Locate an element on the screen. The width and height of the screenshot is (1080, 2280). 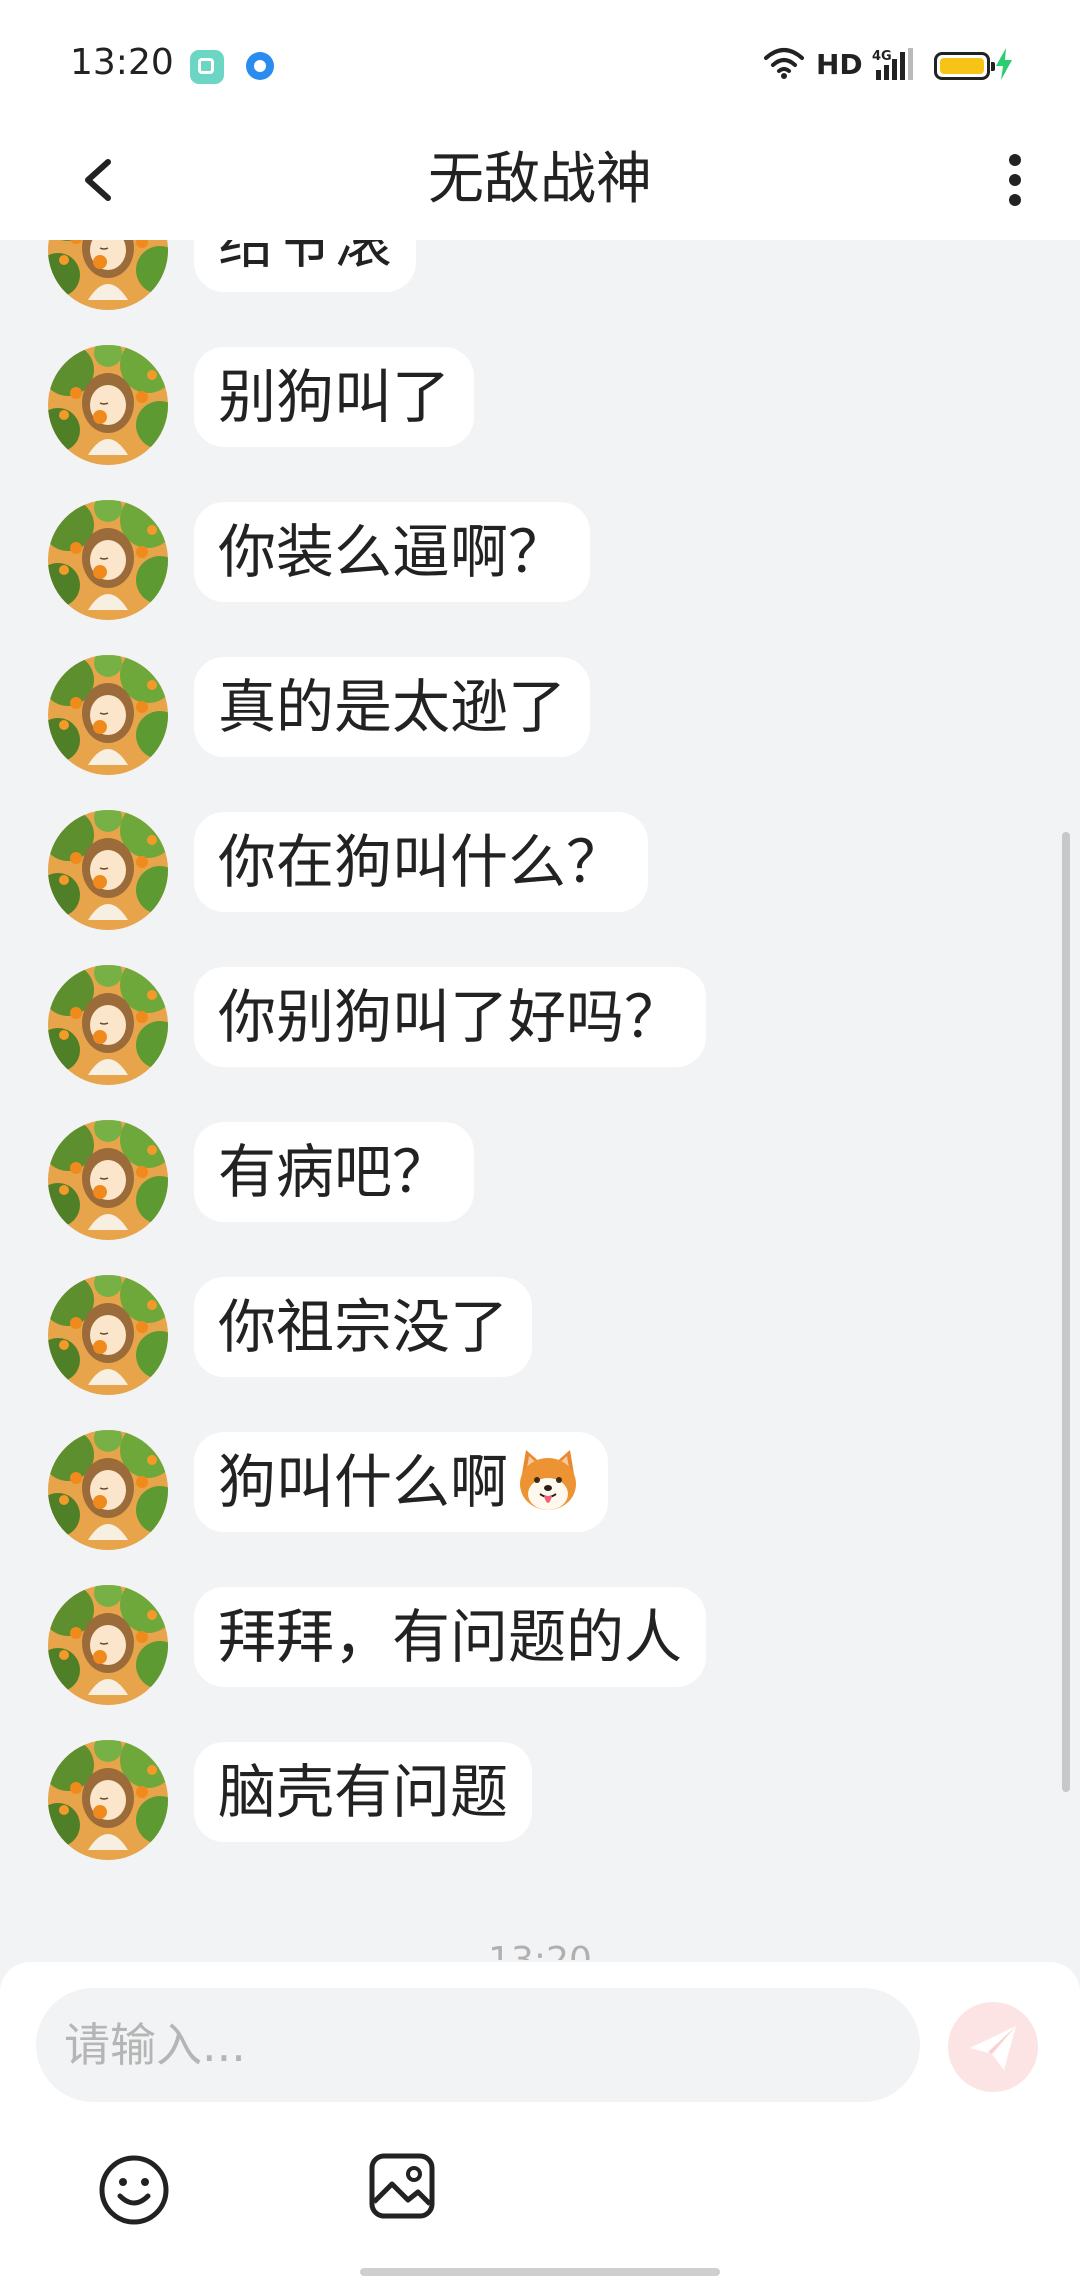
message-row: 你别狗叫了好吗？ is located at coordinates (540, 1025).